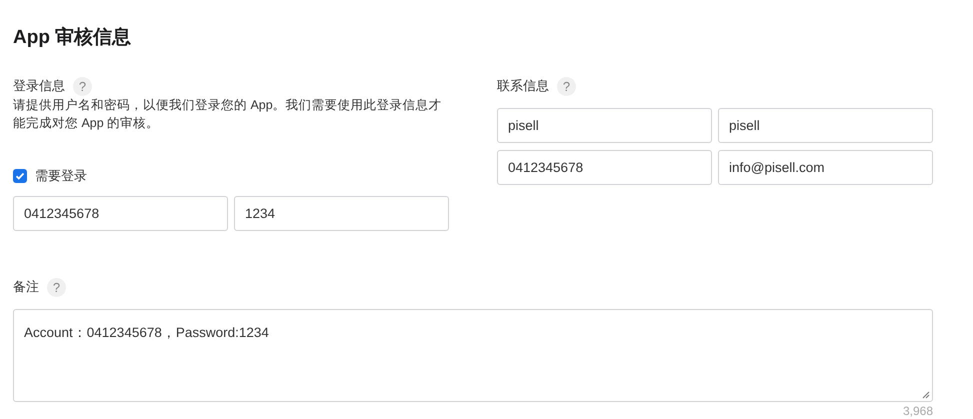  I want to click on character-count: 3,968, so click(917, 411).